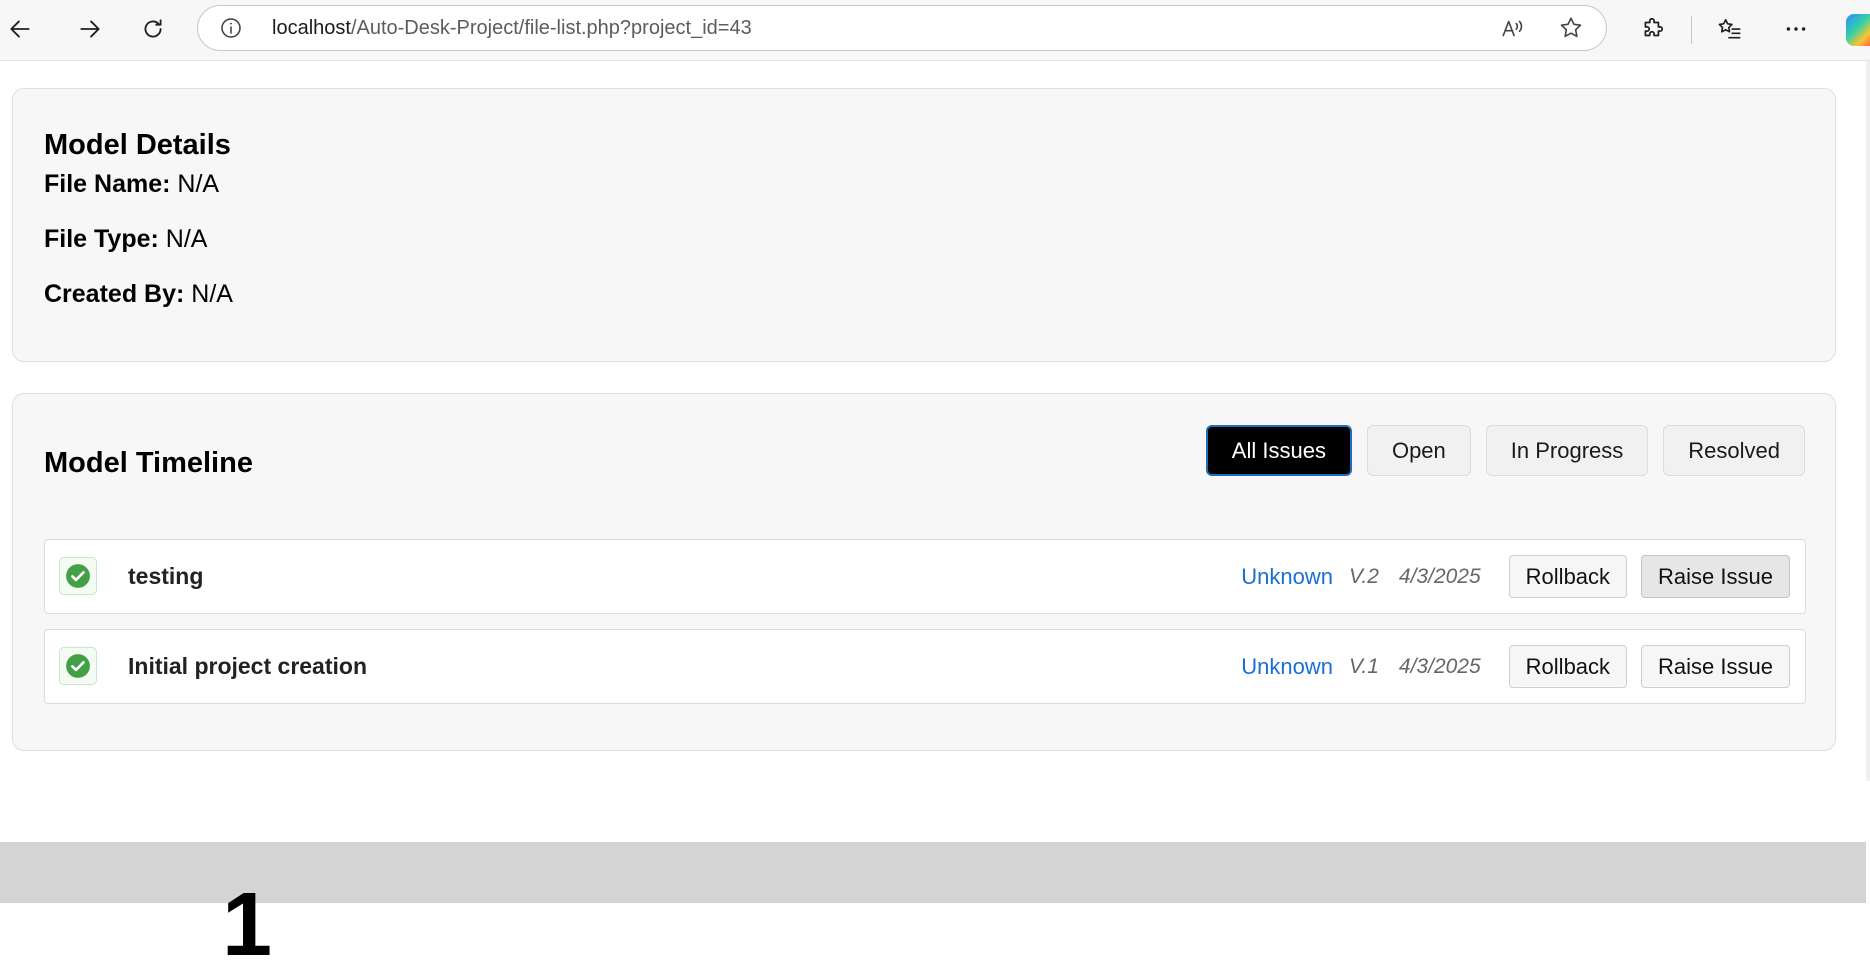 The image size is (1870, 975). I want to click on timeline-item-version: V.2, so click(1363, 576).